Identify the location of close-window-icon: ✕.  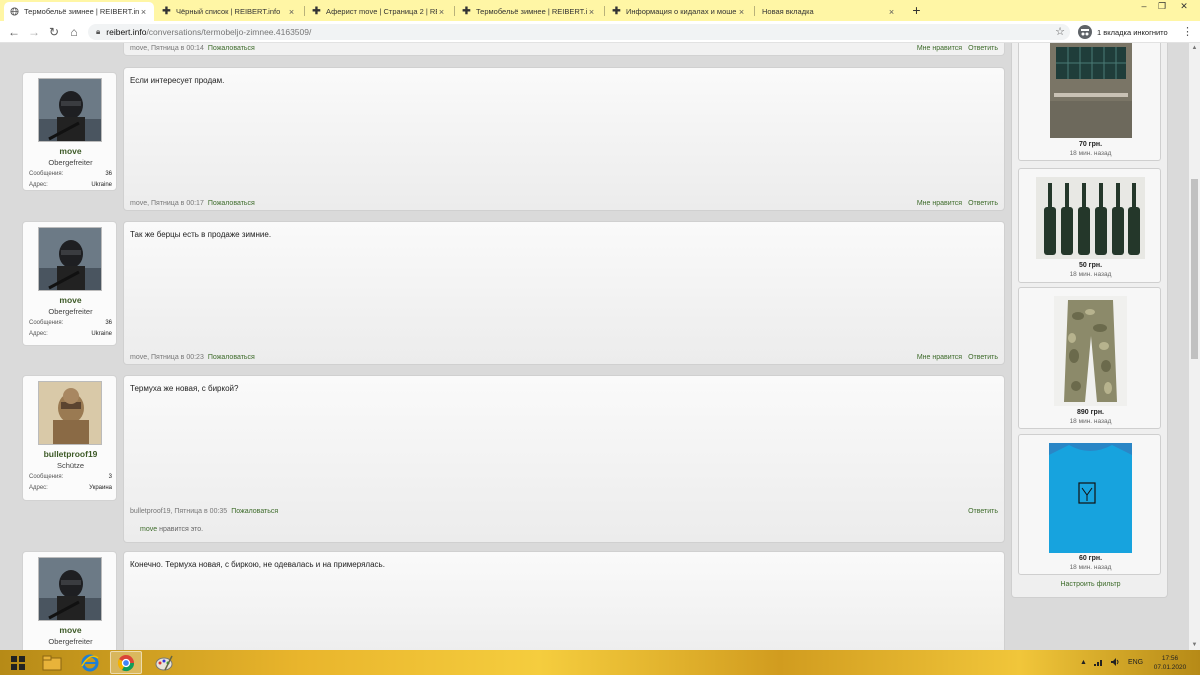
(1184, 7).